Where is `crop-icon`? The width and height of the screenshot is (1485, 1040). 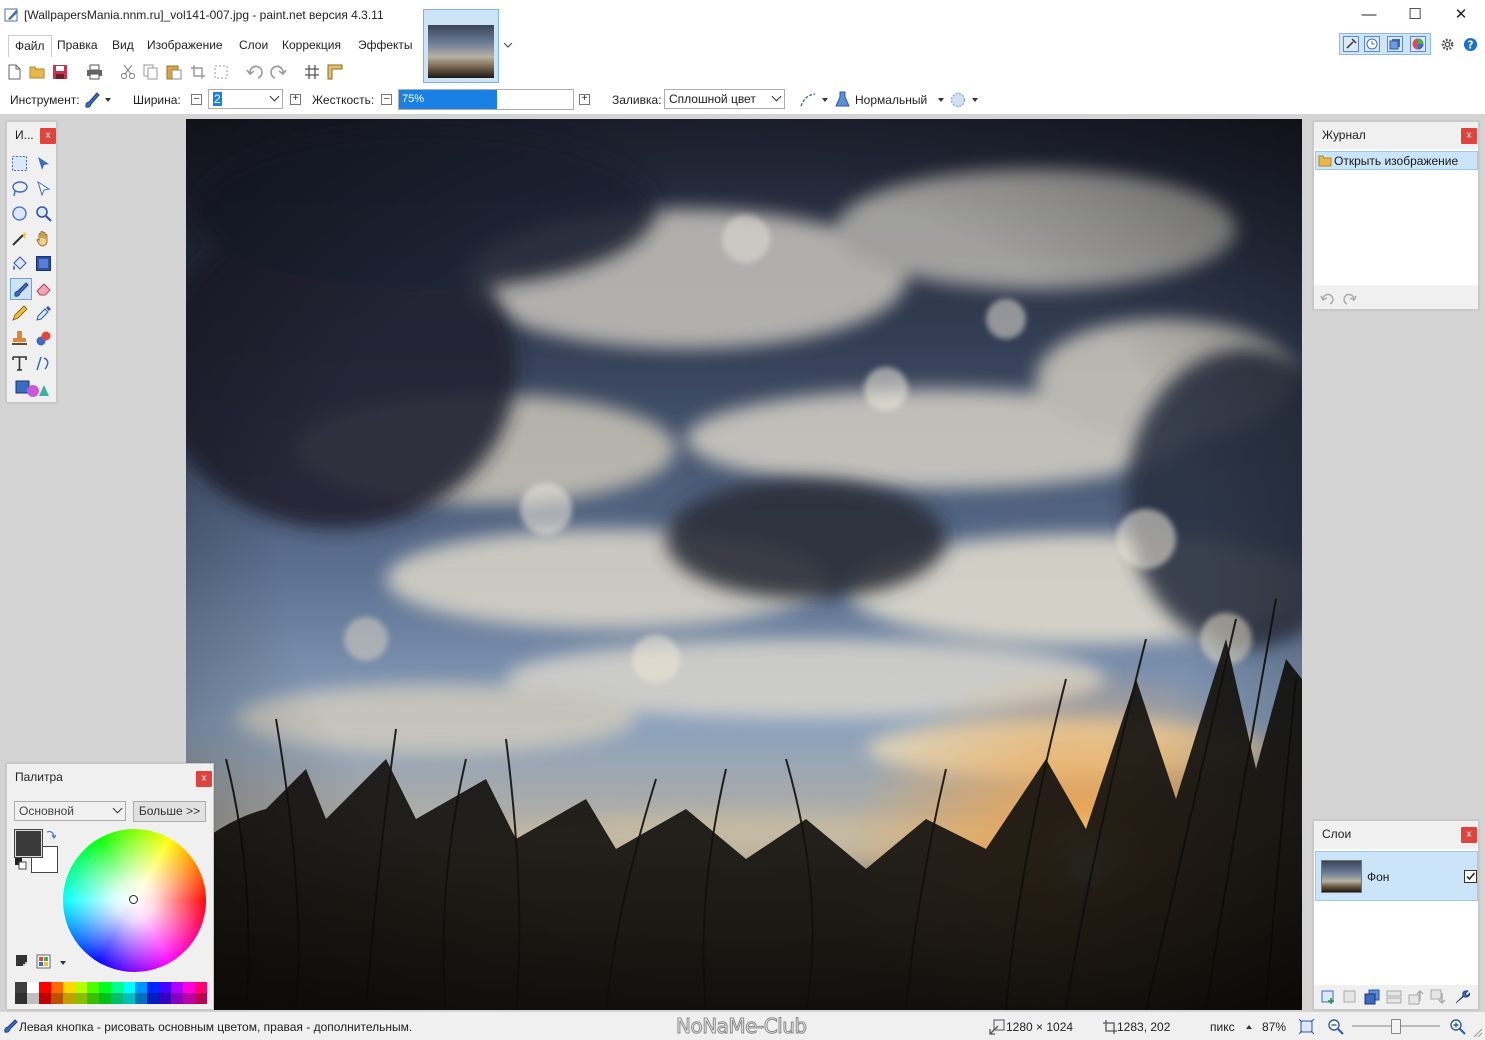 crop-icon is located at coordinates (198, 72).